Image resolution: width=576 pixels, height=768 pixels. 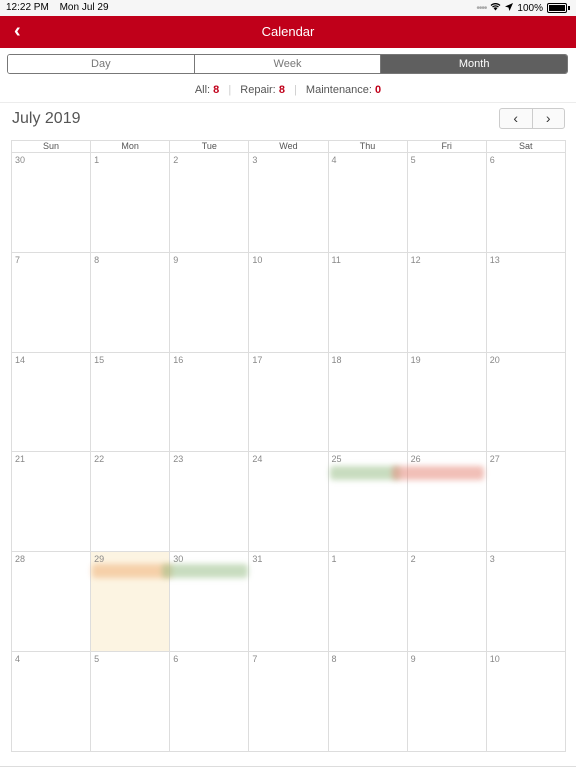 I want to click on weekday-tue: Tue, so click(x=210, y=147).